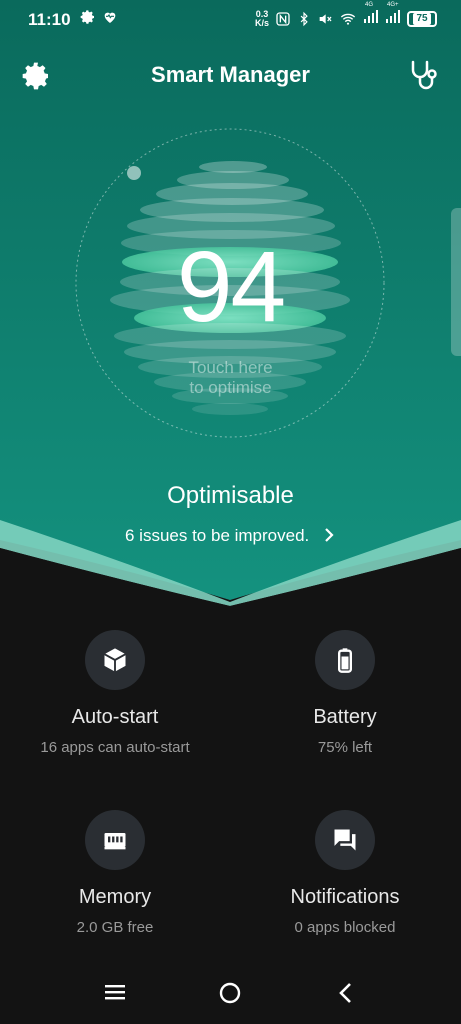 This screenshot has height=1024, width=461. Describe the element at coordinates (345, 660) in the screenshot. I see `battery-icon` at that location.